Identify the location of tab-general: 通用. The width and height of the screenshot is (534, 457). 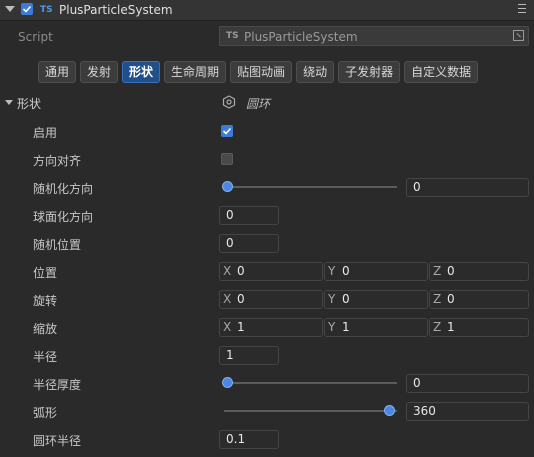
(57, 72).